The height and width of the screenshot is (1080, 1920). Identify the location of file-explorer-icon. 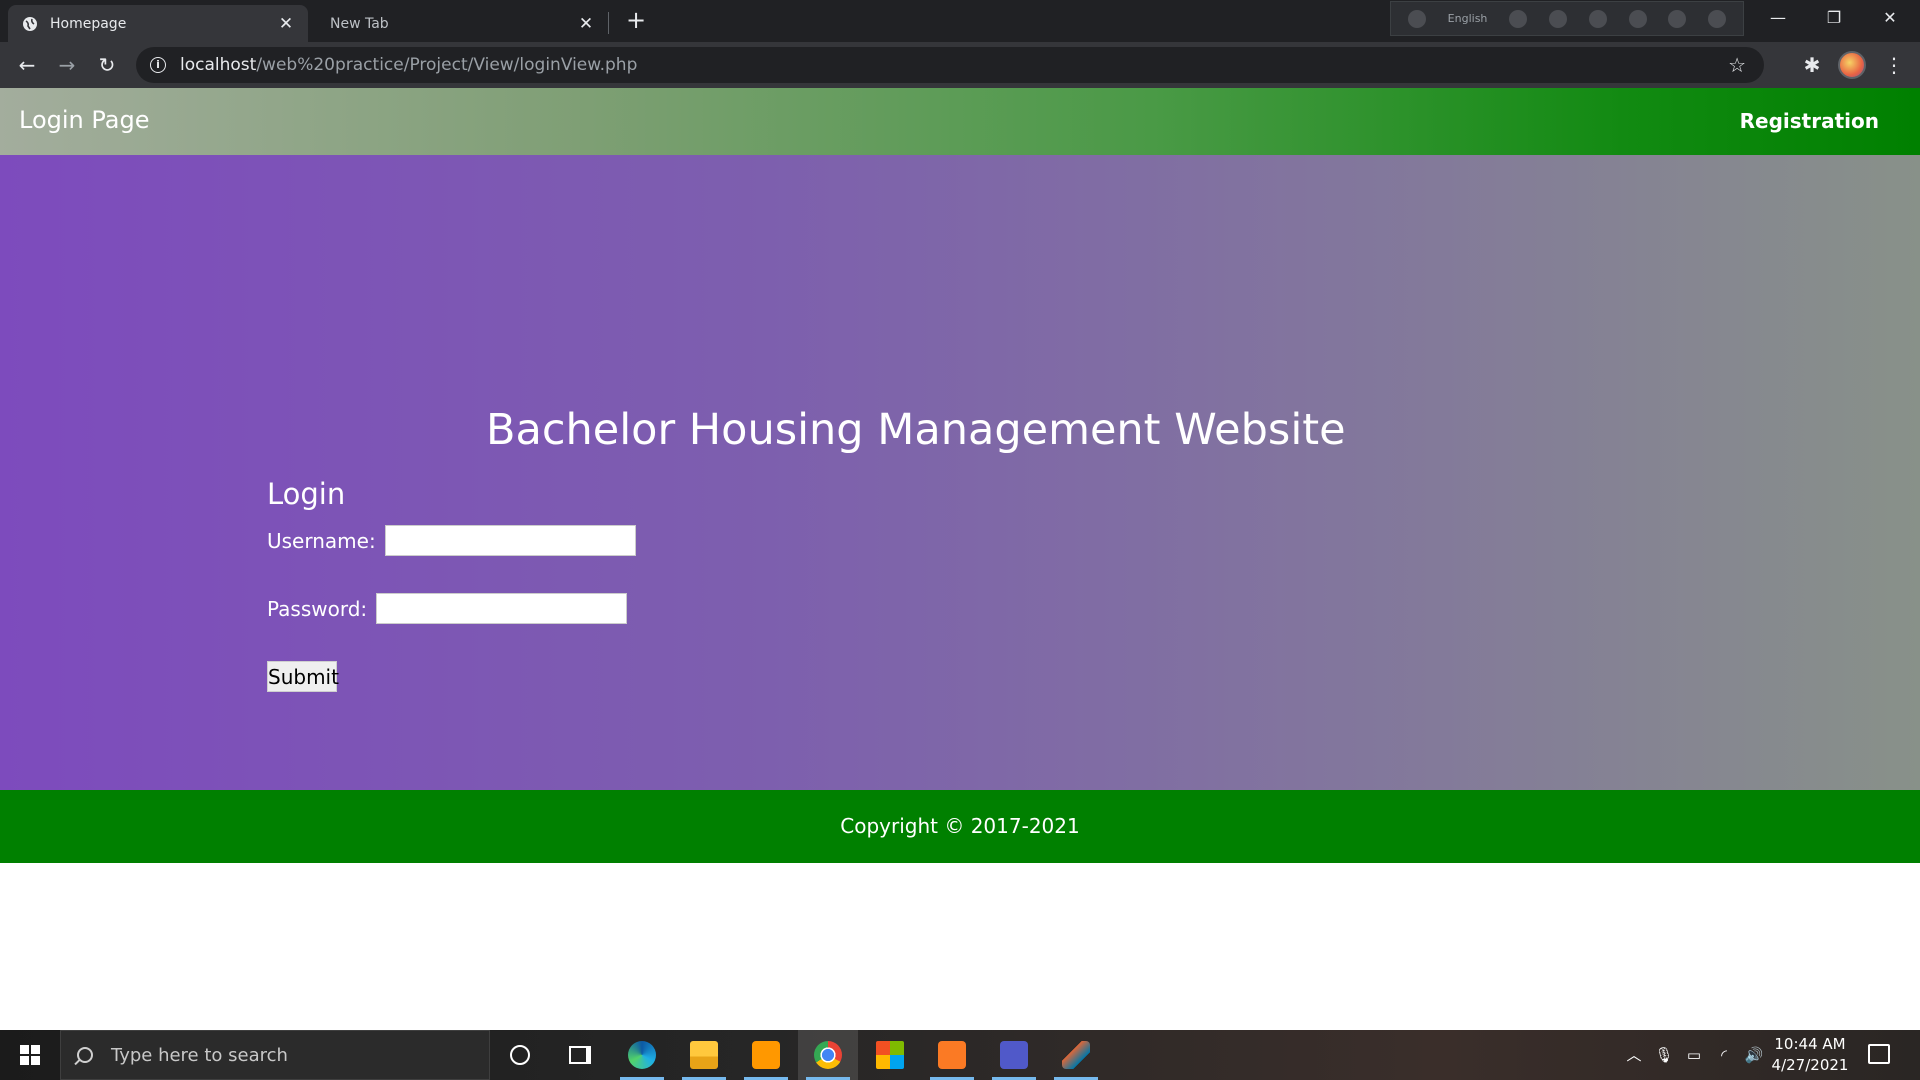
(704, 1055).